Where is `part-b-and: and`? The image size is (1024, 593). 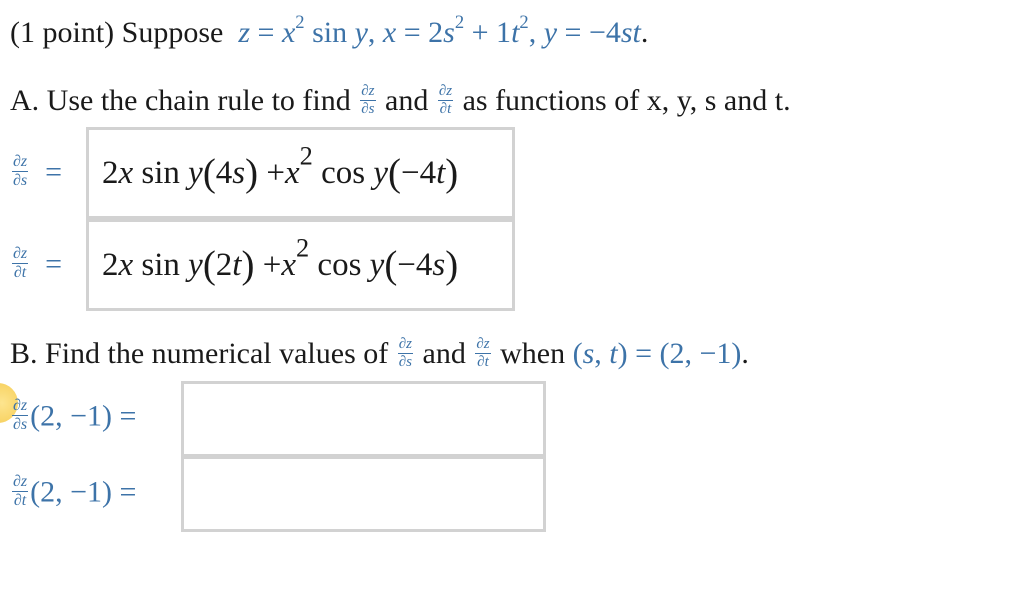 part-b-and: and is located at coordinates (444, 353).